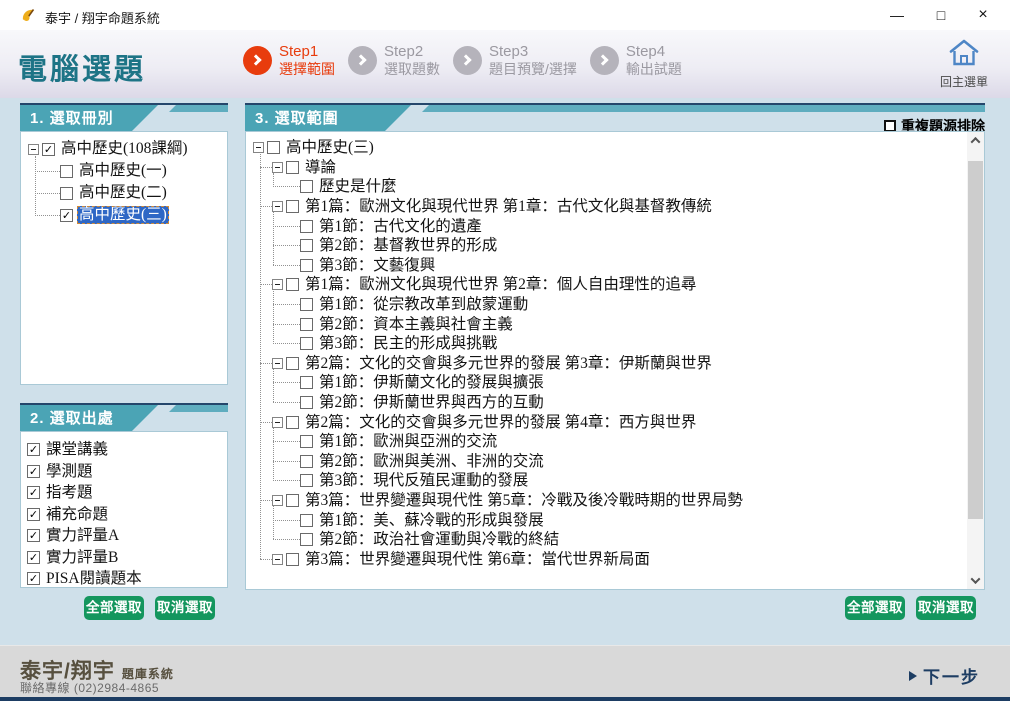  Describe the element at coordinates (615, 187) in the screenshot. I see `tree-item: 歷史是什麼` at that location.